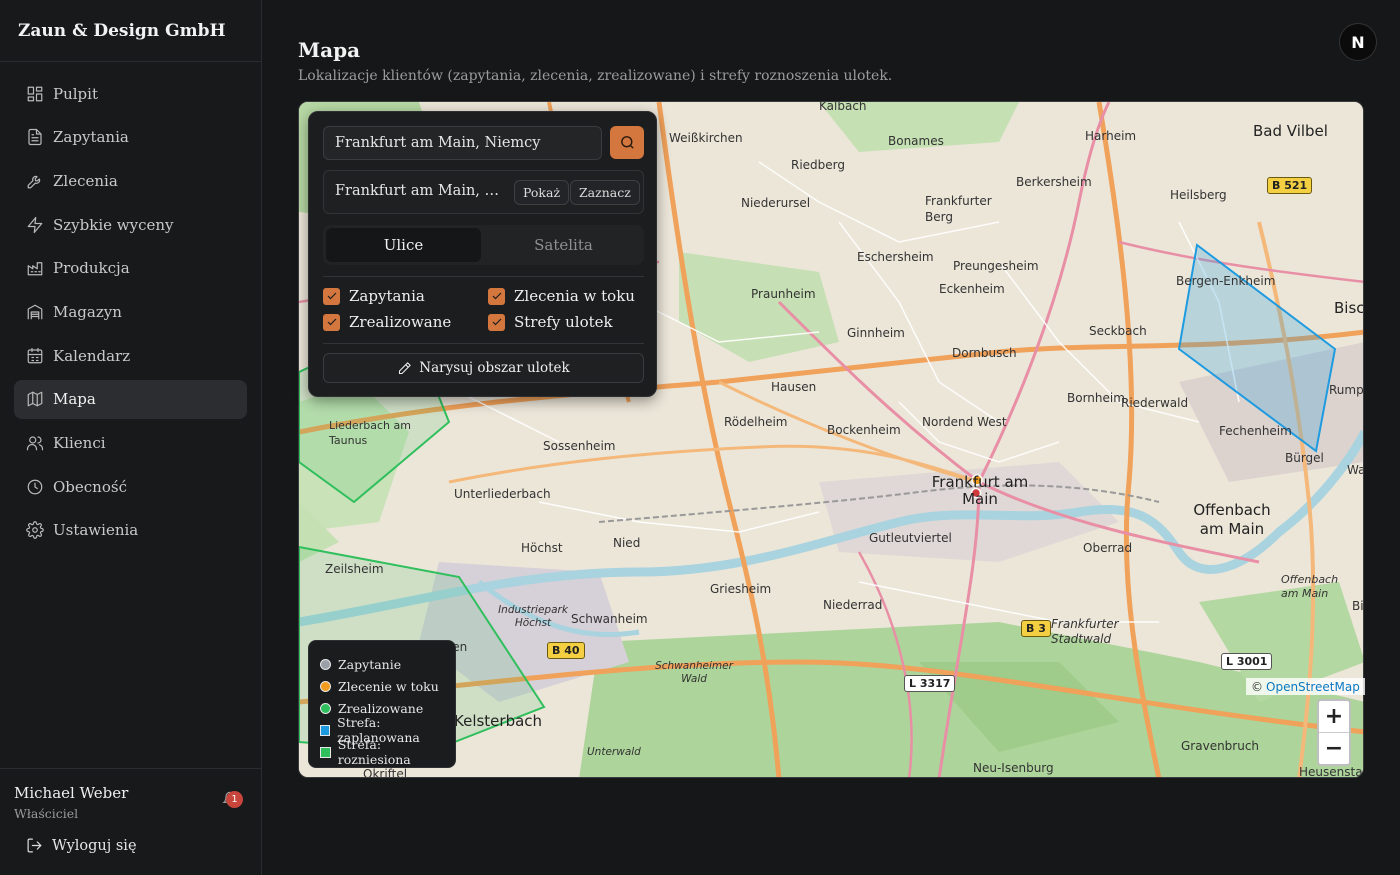 This screenshot has height=875, width=1400. I want to click on draw-flyer-area-label: Narysuj obszar ulotek, so click(494, 368).